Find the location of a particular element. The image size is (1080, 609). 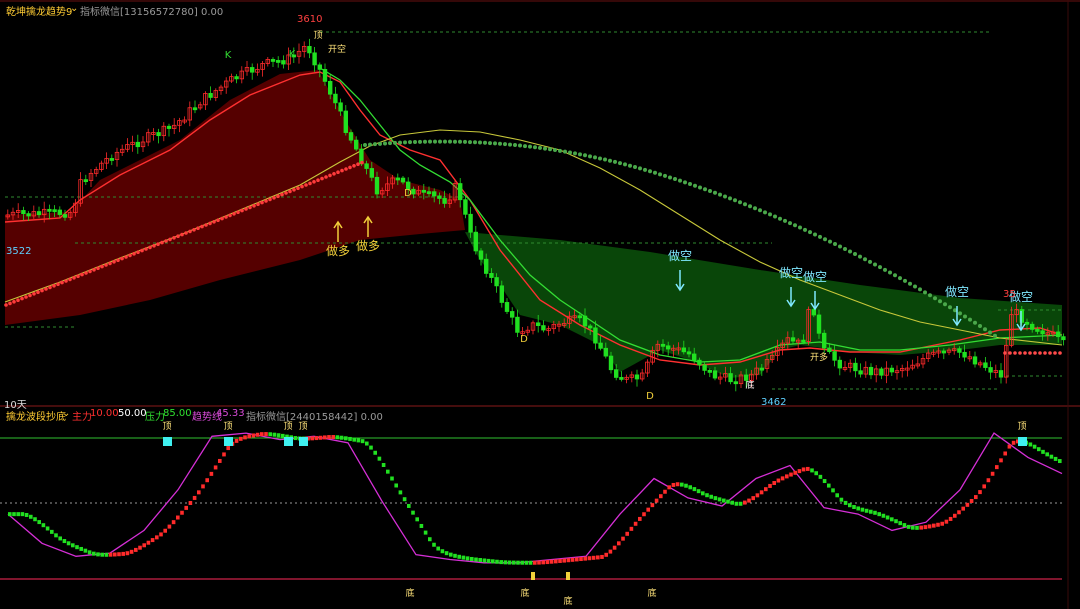

bottom-signal-bar is located at coordinates (533, 576).